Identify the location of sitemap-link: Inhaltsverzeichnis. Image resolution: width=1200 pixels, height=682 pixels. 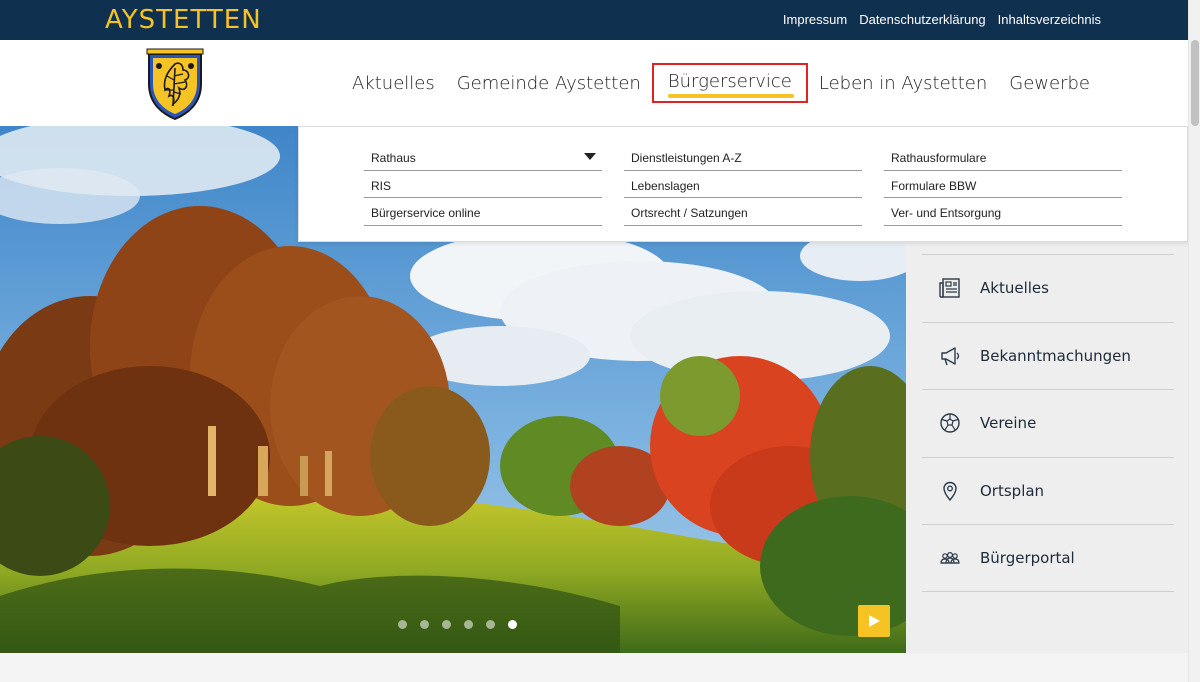
(1049, 19).